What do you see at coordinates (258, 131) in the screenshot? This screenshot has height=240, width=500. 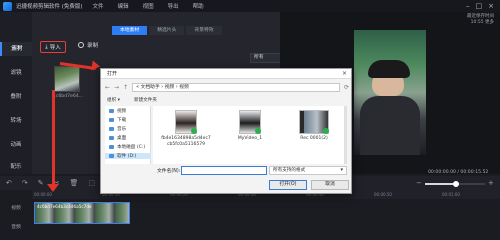 I see `app-badge-icon` at bounding box center [258, 131].